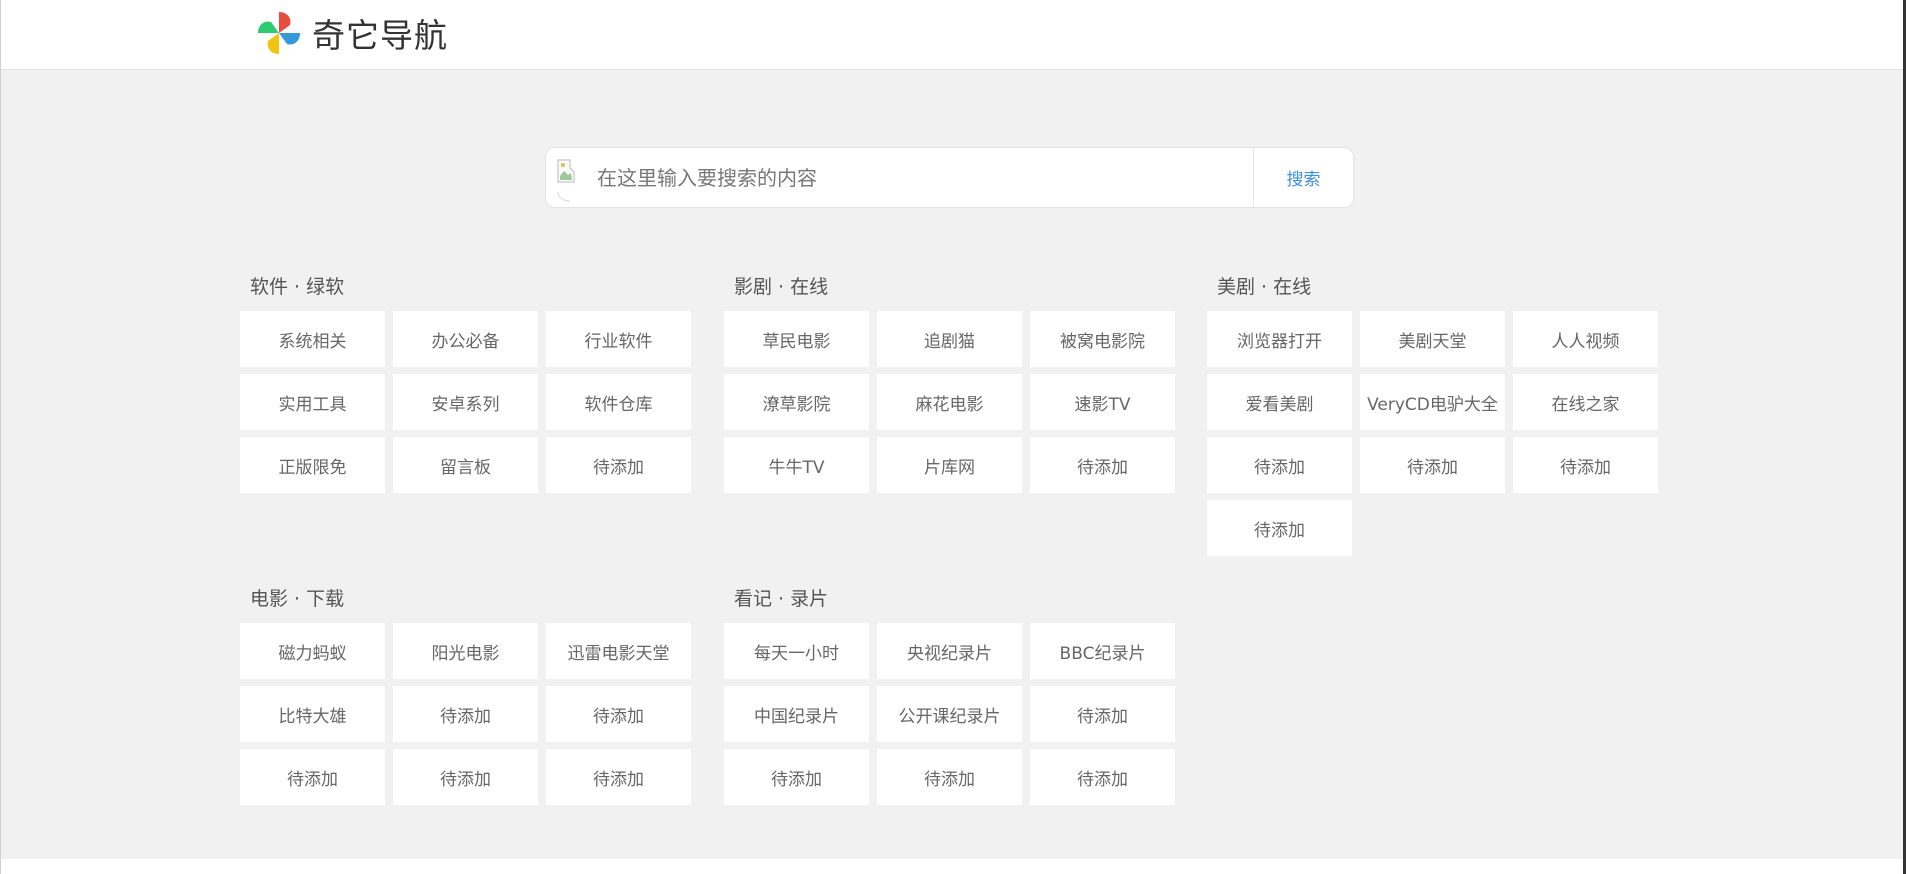  I want to click on nav-link: 美剧天堂, so click(1432, 339).